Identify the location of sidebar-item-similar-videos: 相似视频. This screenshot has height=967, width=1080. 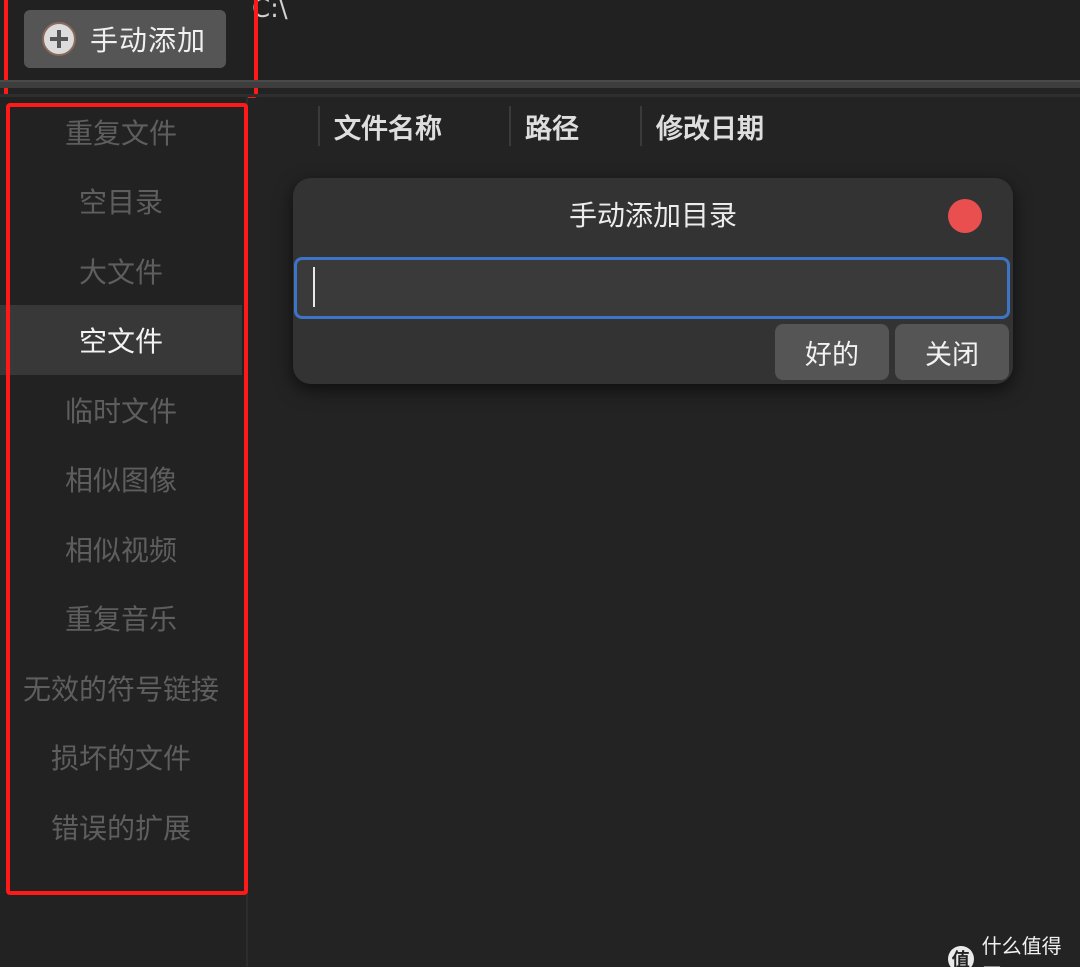
(121, 549).